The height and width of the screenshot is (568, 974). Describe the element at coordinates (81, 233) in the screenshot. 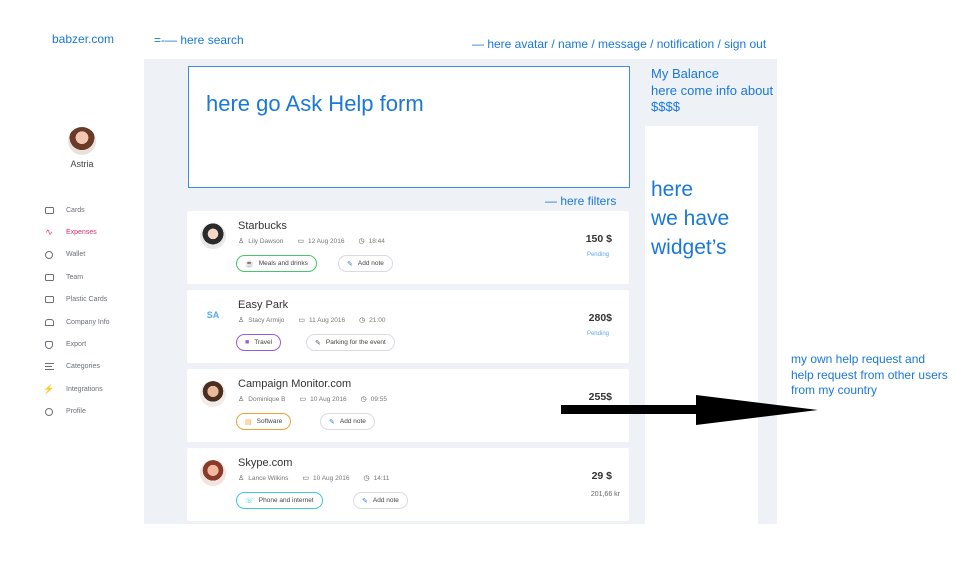

I see `sidebar-item-label: Expenses` at that location.